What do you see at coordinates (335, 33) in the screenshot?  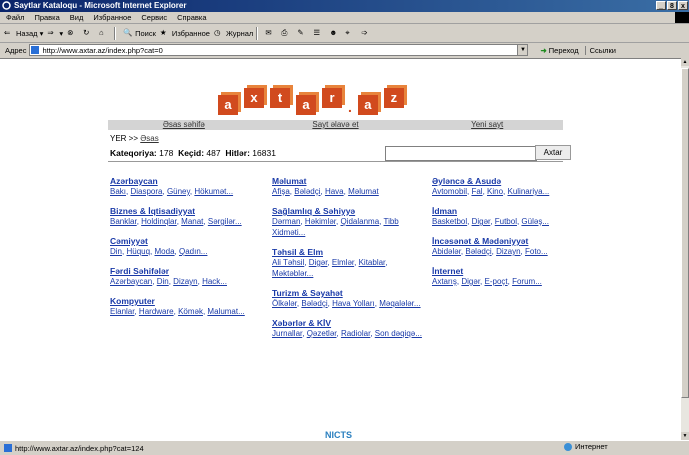 I see `messenger-button: ☻` at bounding box center [335, 33].